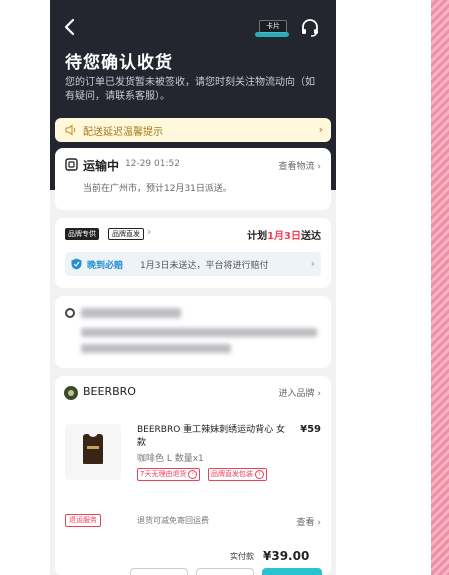  I want to click on left-margin, so click(25, 287).